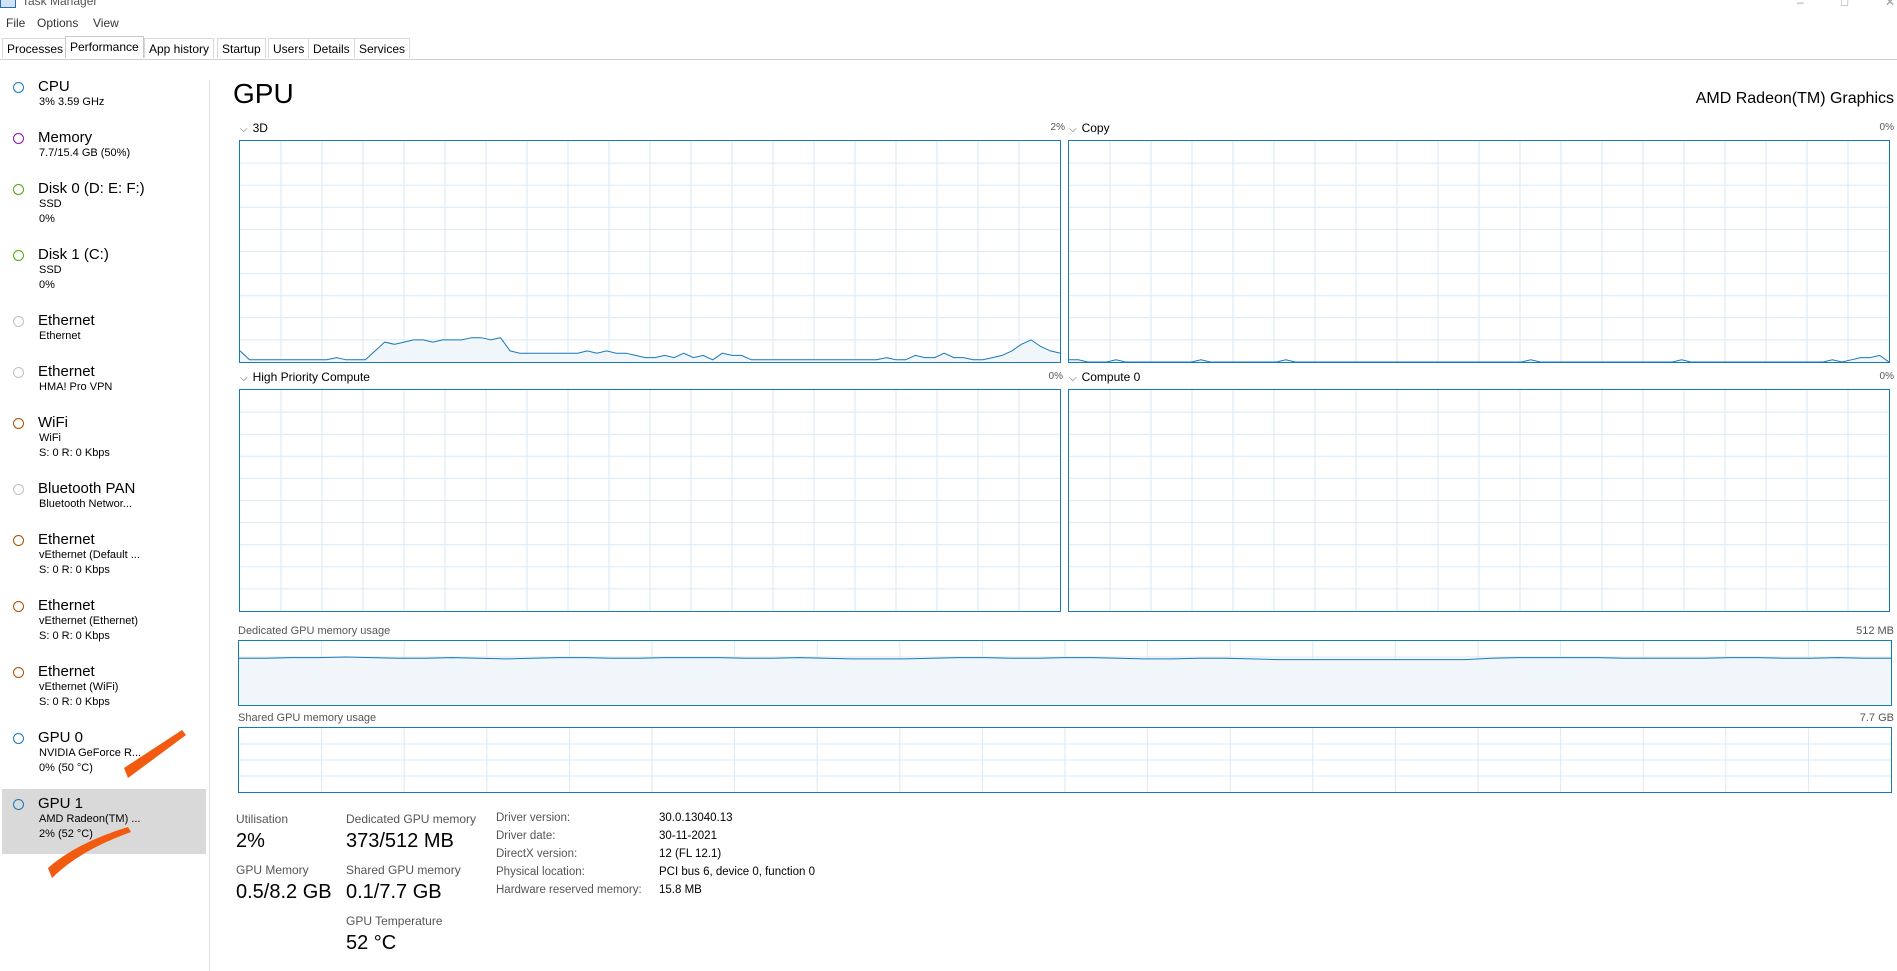  I want to click on sidebar-item-detail: vEthernet (Ethernet), so click(89, 621).